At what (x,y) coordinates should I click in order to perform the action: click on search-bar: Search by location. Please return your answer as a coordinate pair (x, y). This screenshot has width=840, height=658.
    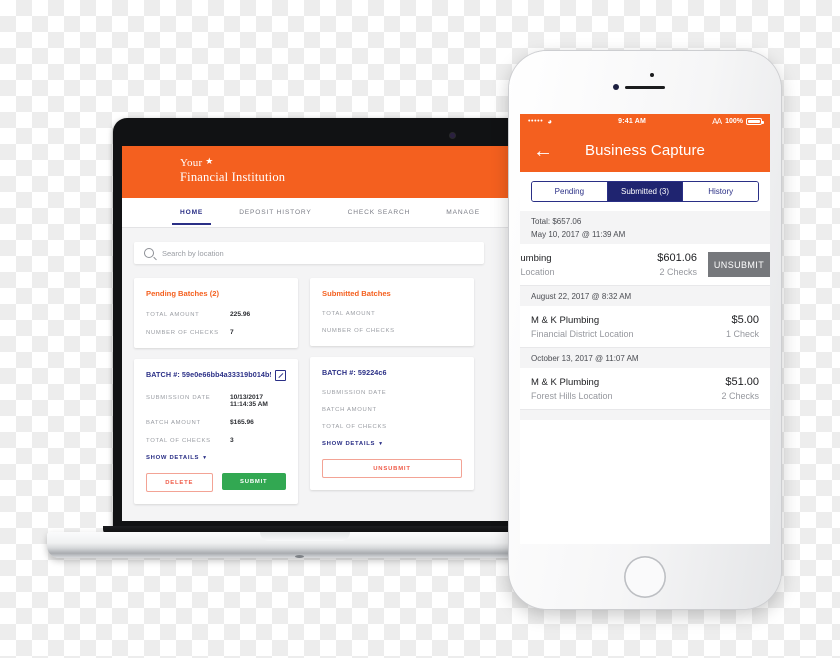
    Looking at the image, I should click on (309, 253).